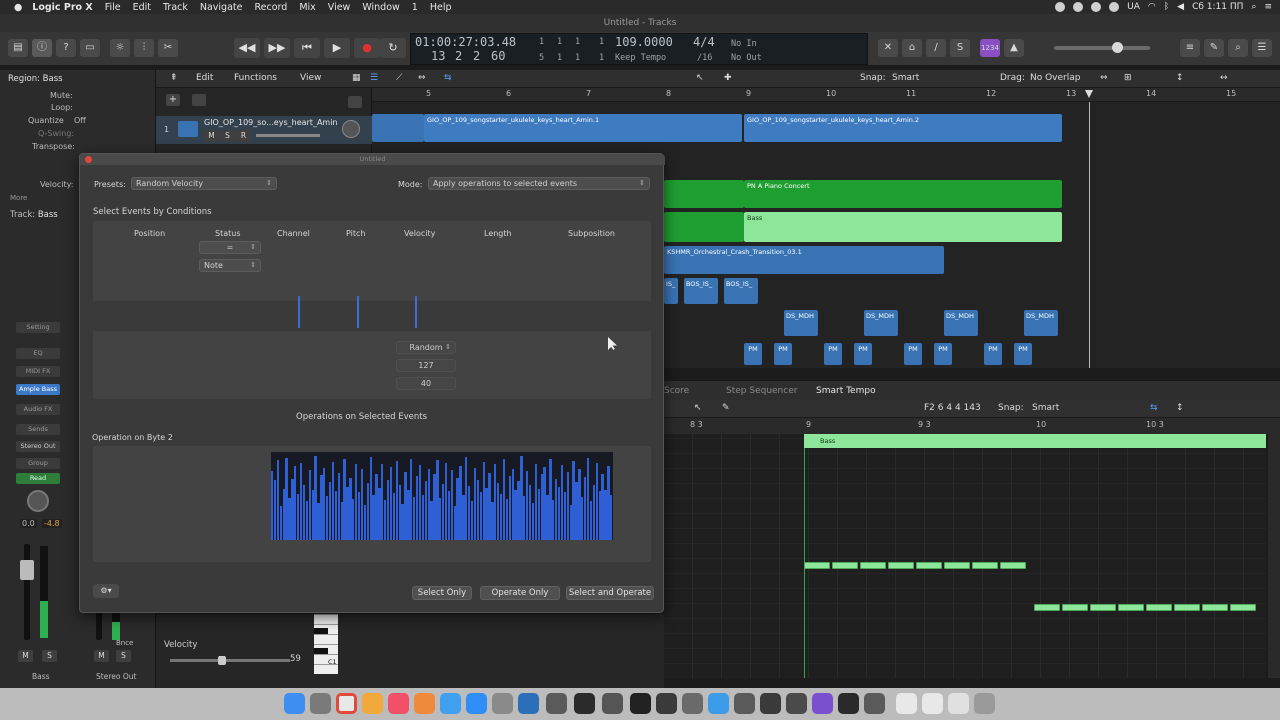 Image resolution: width=1280 pixels, height=720 pixels. Describe the element at coordinates (415, 7) in the screenshot. I see `menu-1: 1` at that location.